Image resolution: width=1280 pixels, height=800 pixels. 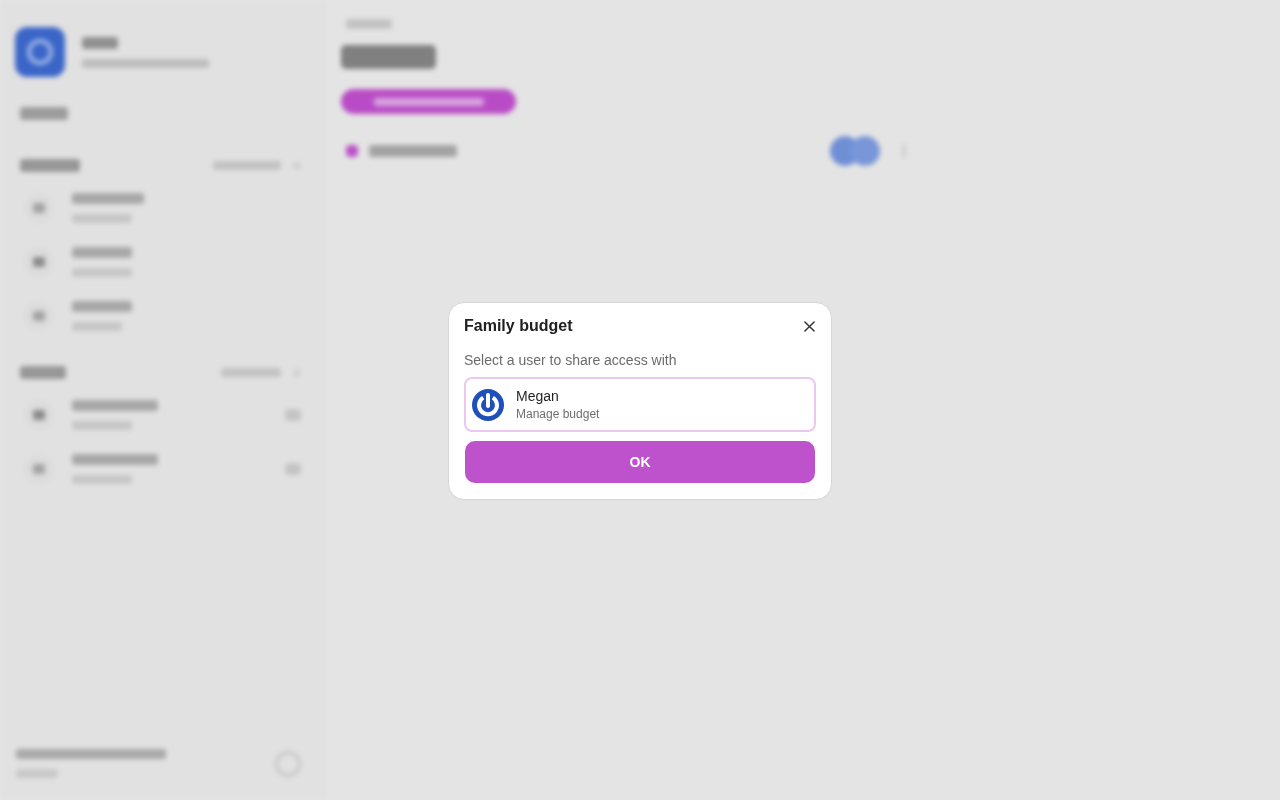 What do you see at coordinates (538, 396) in the screenshot?
I see `user-name: Megan` at bounding box center [538, 396].